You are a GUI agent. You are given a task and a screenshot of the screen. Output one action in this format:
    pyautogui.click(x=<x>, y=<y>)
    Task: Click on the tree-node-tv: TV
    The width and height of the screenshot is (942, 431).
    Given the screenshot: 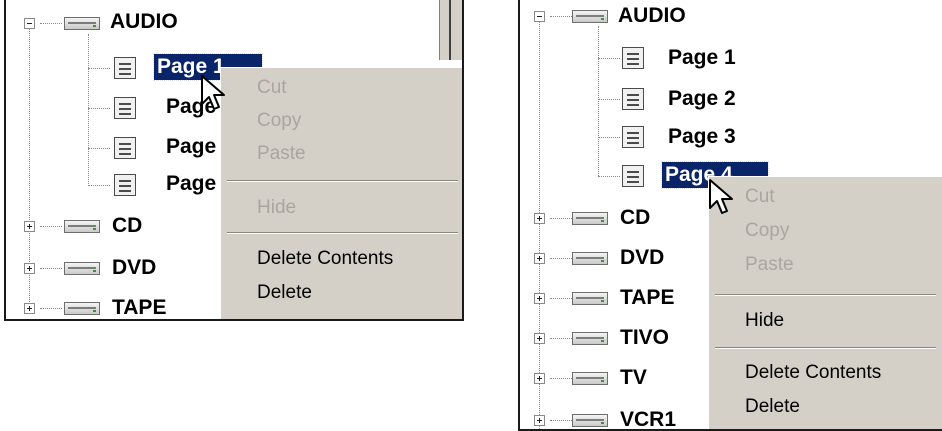 What is the action you would take?
    pyautogui.click(x=633, y=378)
    